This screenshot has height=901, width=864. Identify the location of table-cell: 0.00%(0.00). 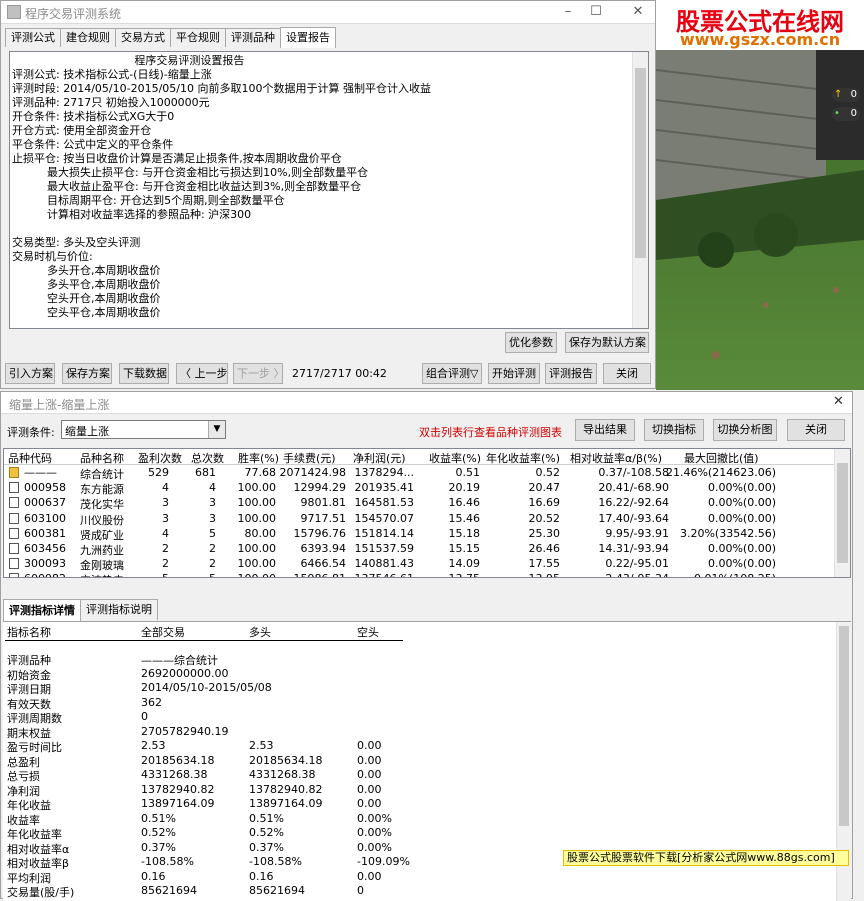
(741, 564).